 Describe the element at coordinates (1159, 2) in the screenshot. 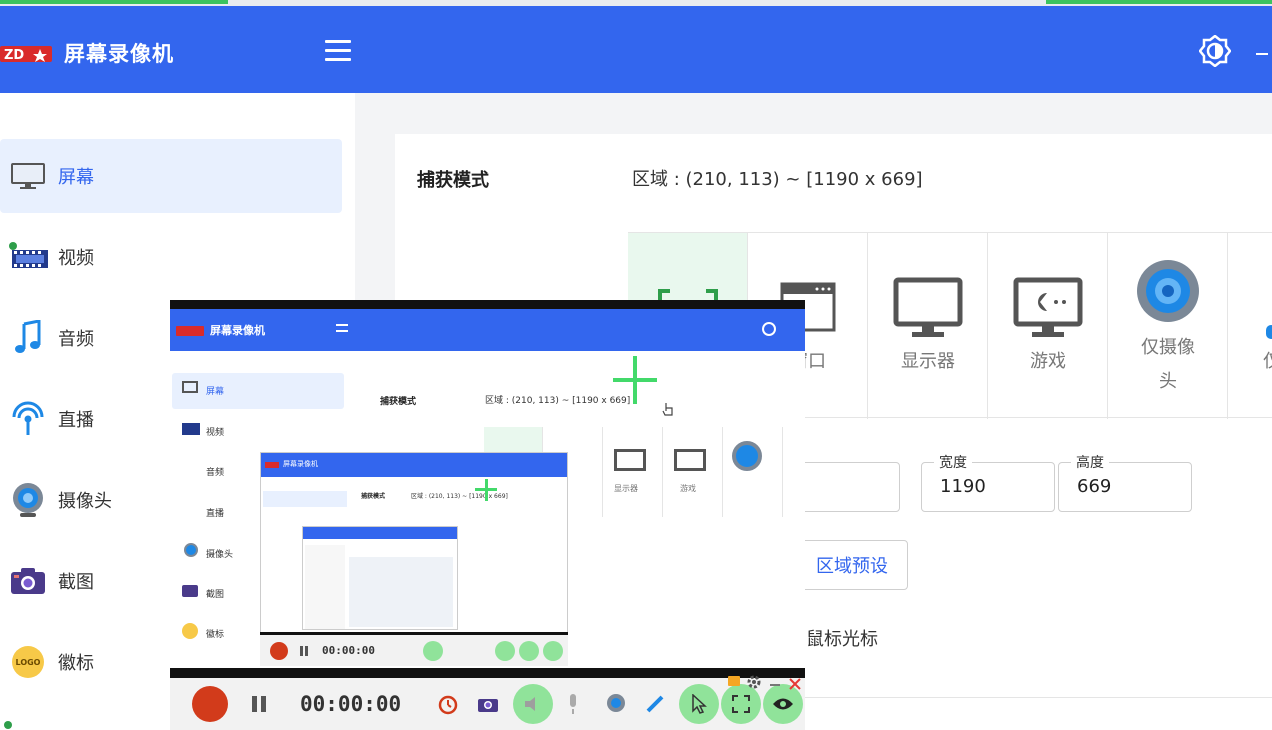

I see `progress-strip-right` at that location.